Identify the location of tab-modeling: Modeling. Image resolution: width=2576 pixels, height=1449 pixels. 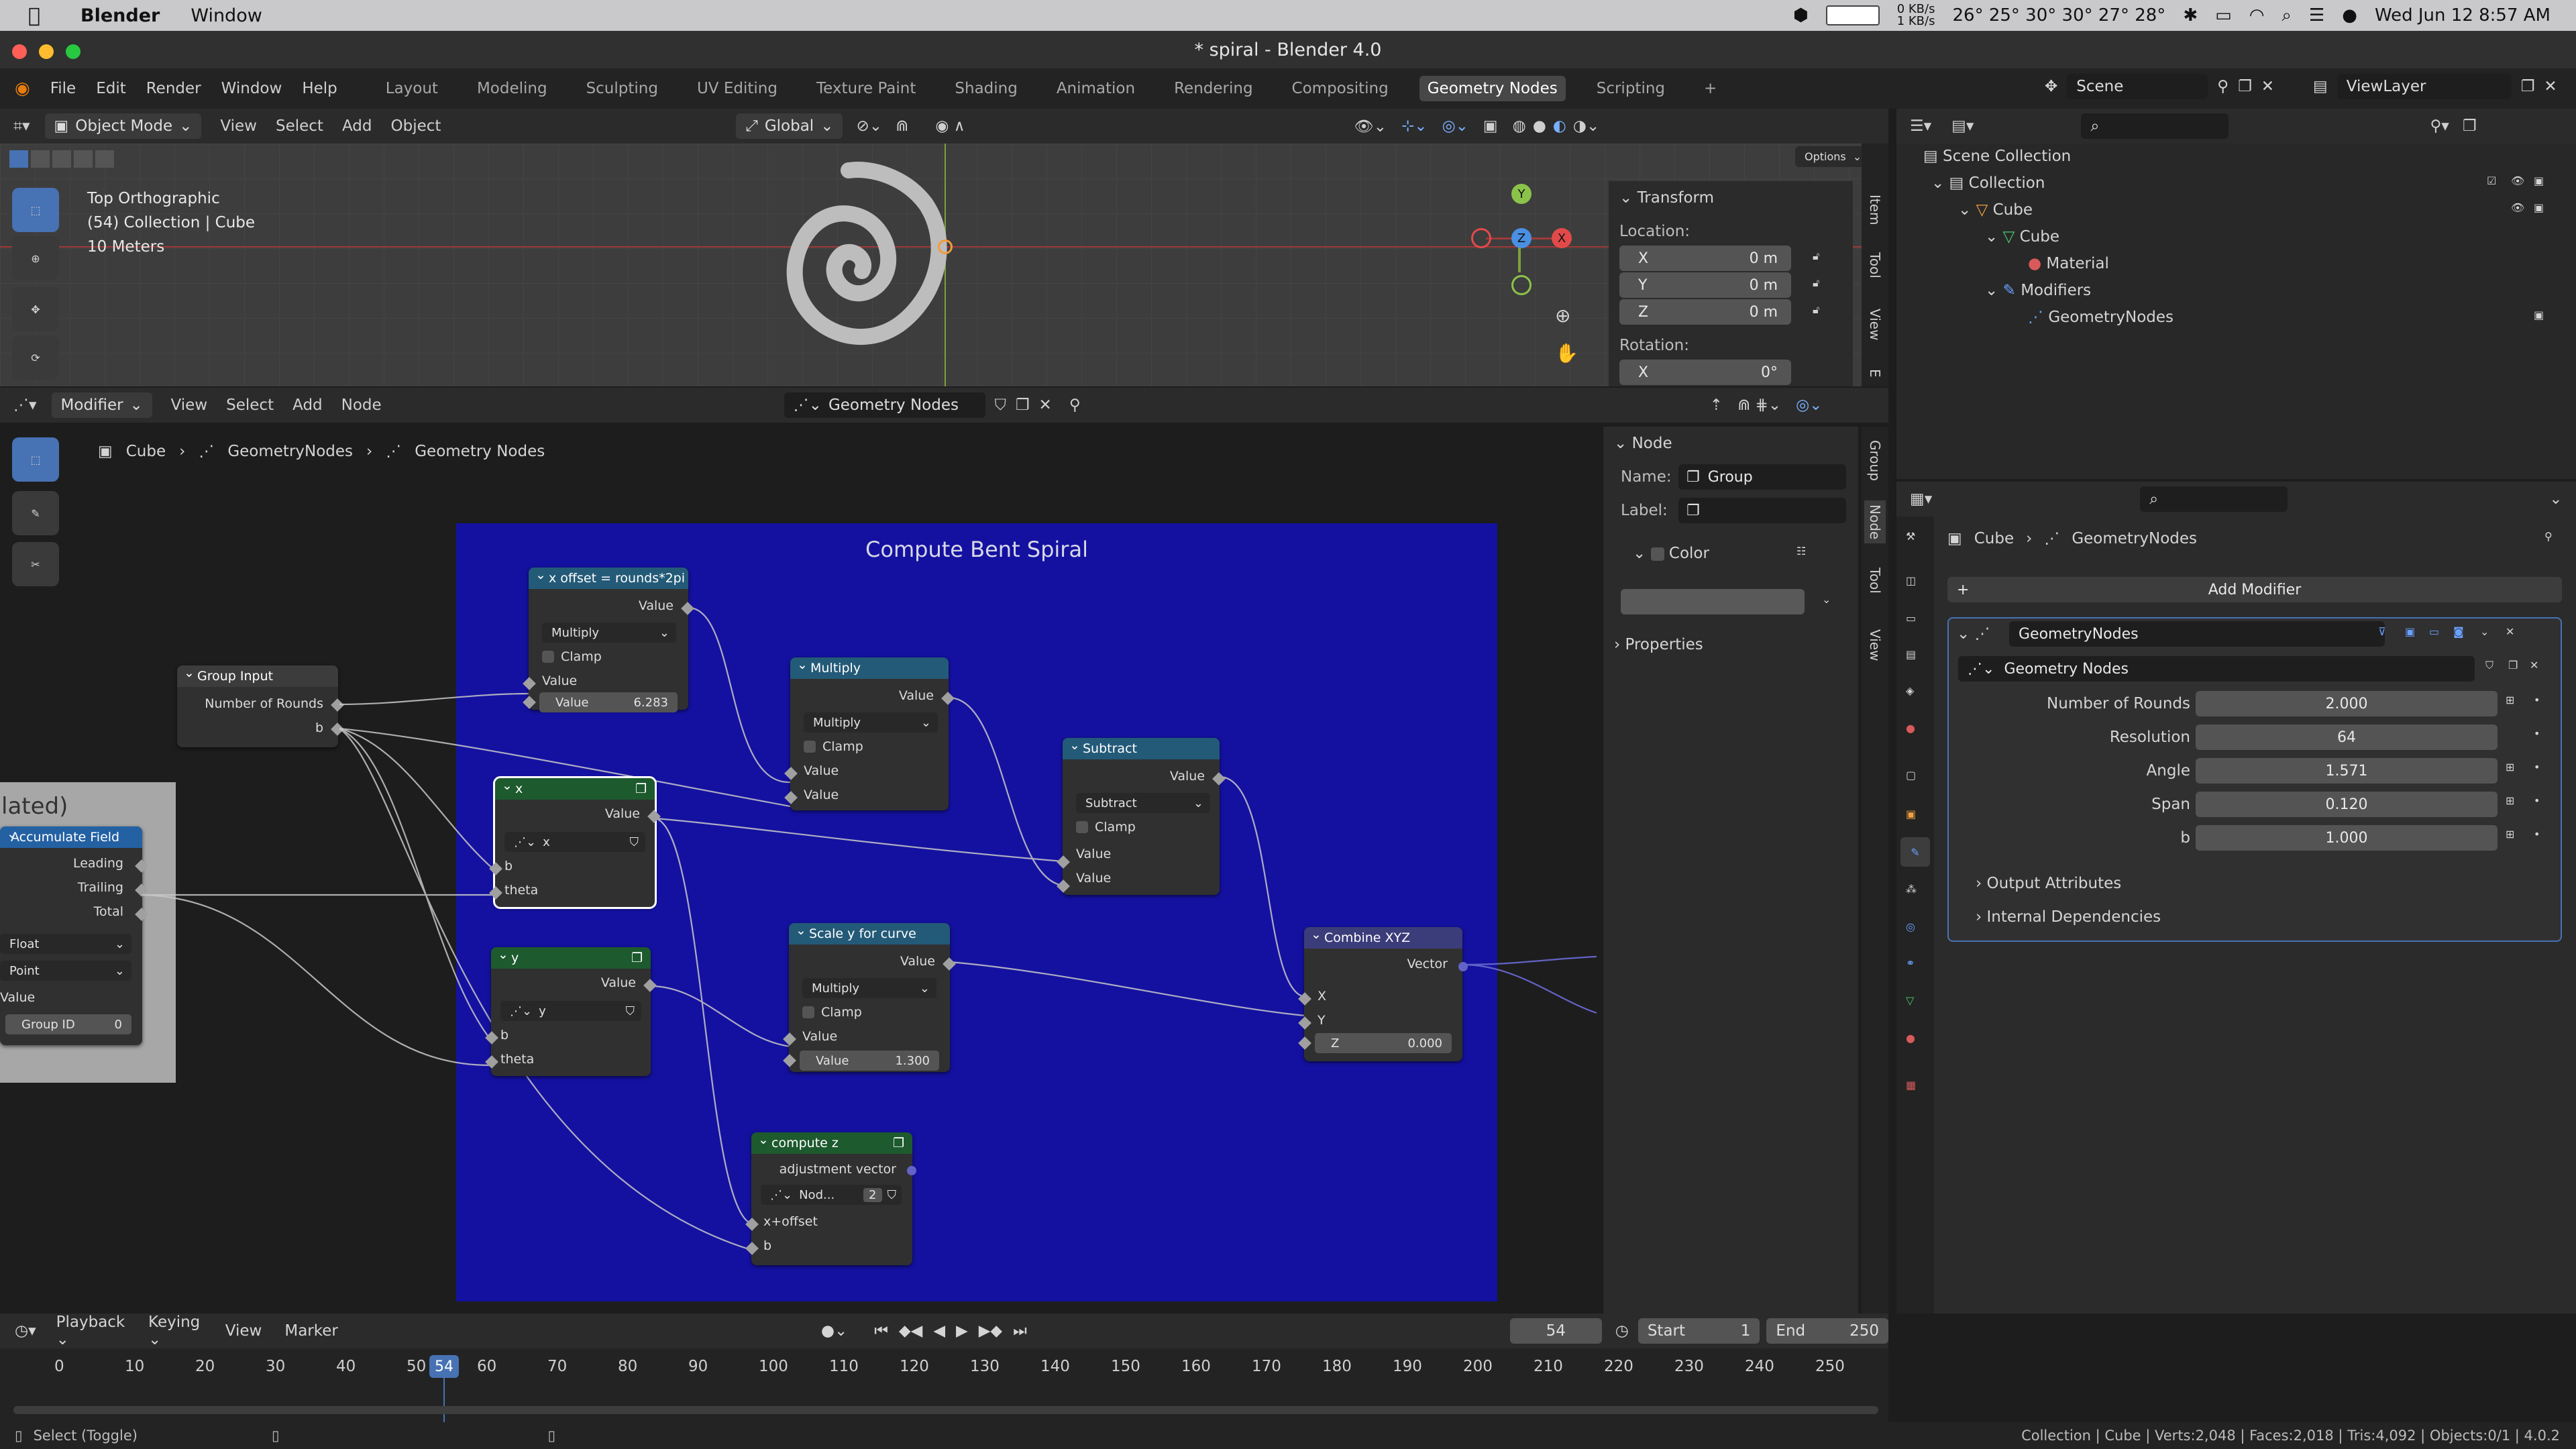
(512, 88).